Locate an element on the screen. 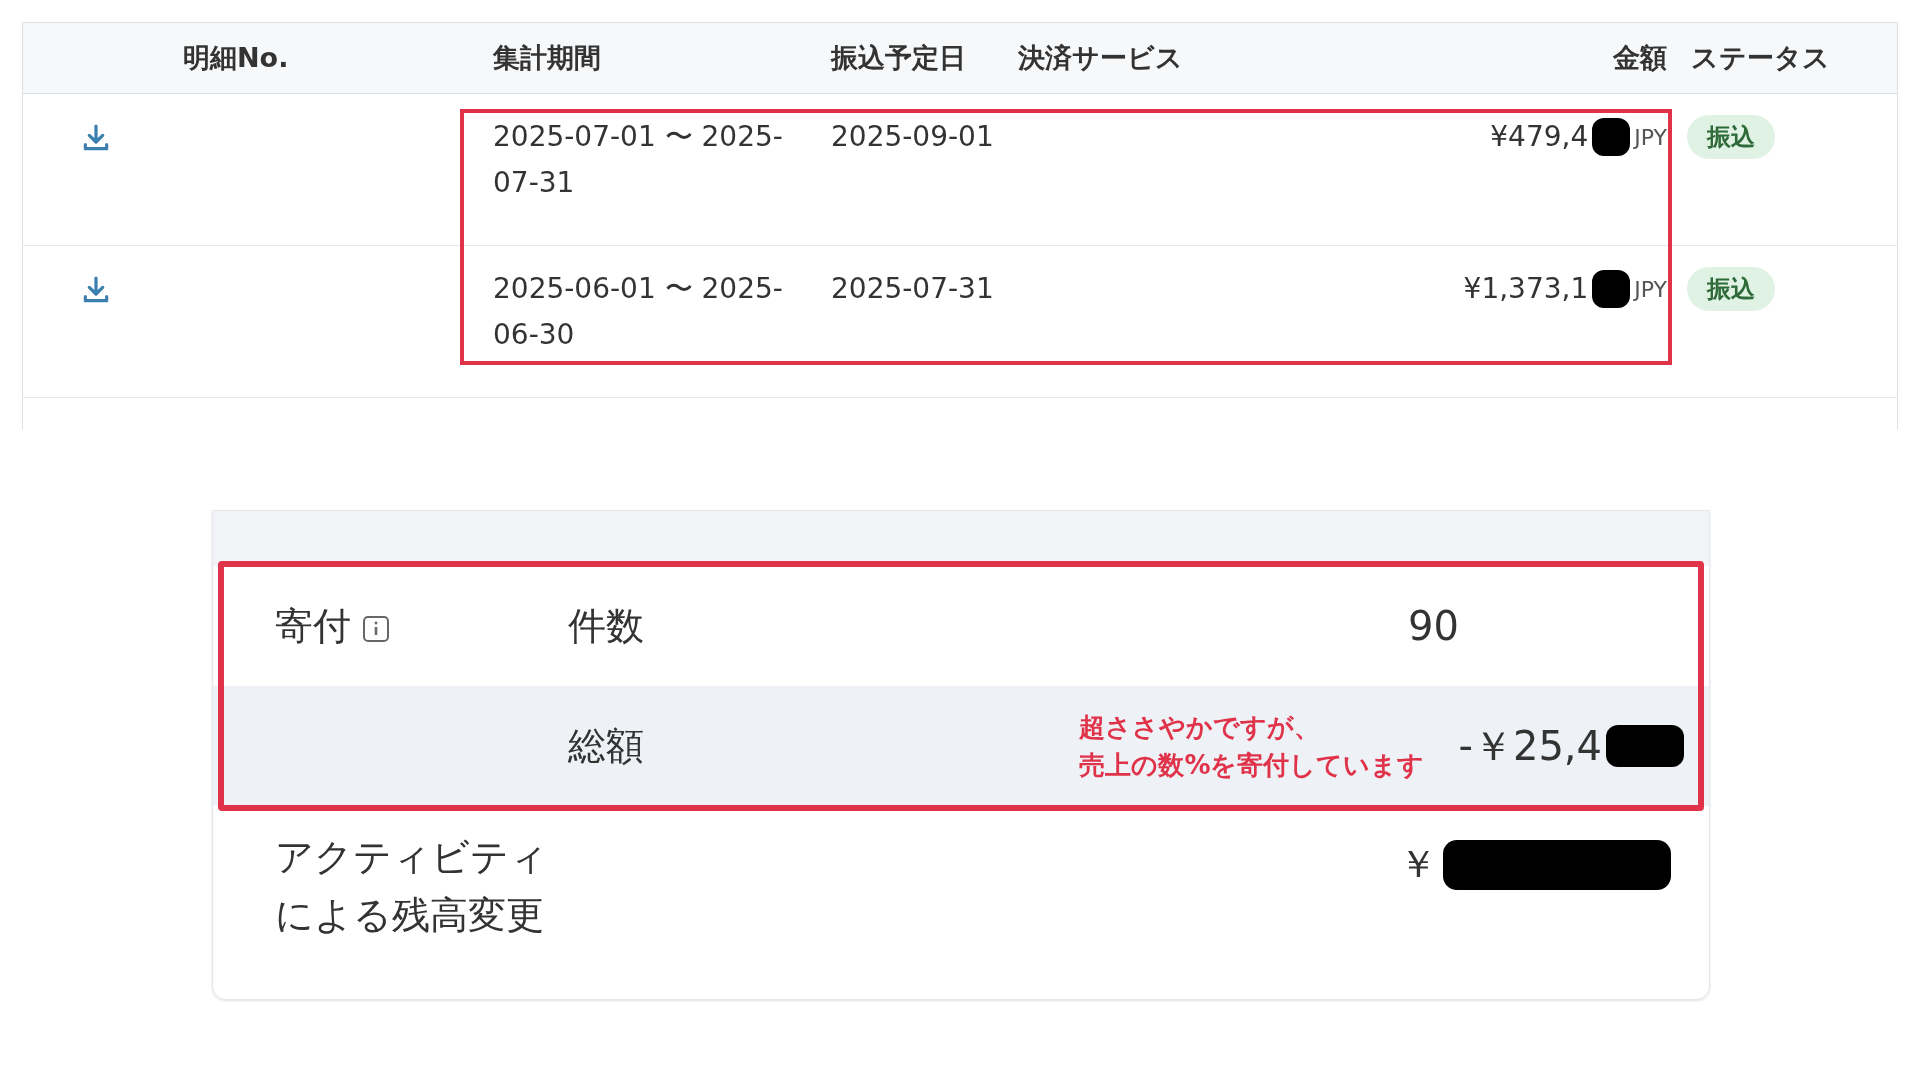 This screenshot has width=1920, height=1080. column-header: ステータス is located at coordinates (1761, 57).